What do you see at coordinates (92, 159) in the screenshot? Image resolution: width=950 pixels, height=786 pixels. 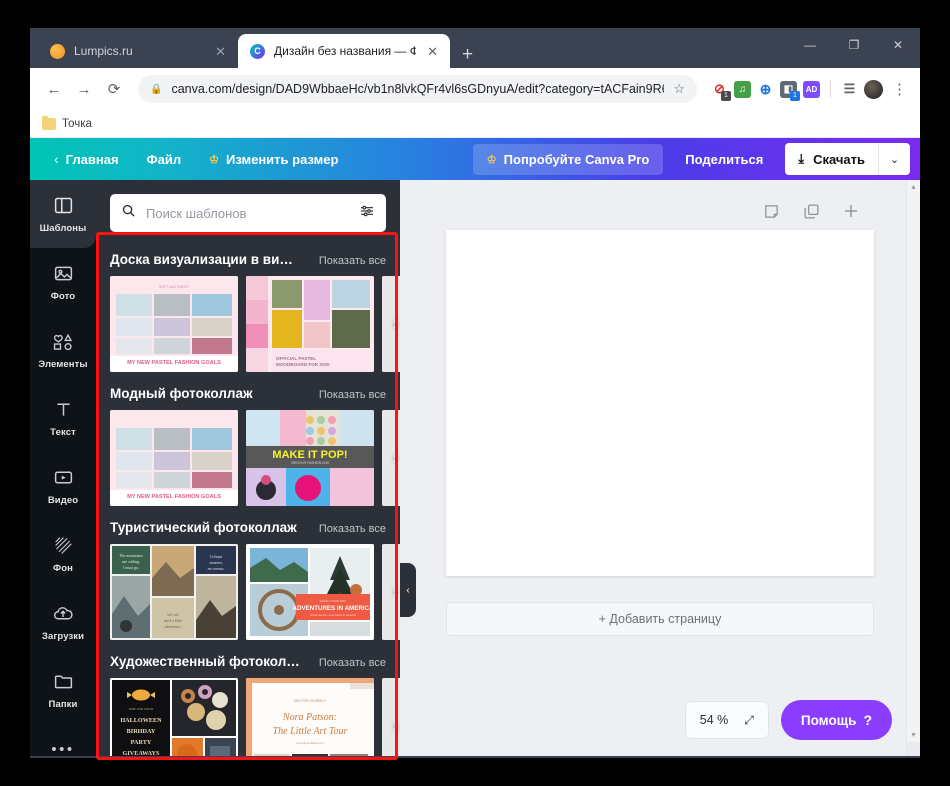 I see `home-label: Главная` at bounding box center [92, 159].